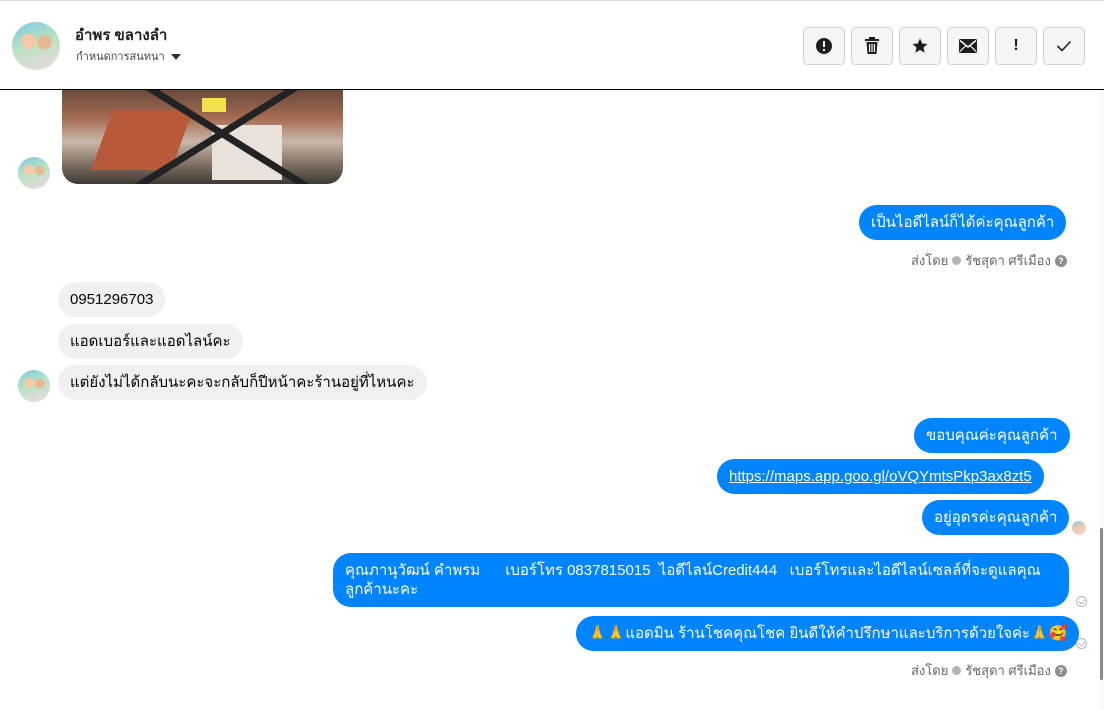 This screenshot has height=710, width=1104. I want to click on outgoing-message: ขอบคุณค่ะคุณลูกค้า, so click(992, 435).